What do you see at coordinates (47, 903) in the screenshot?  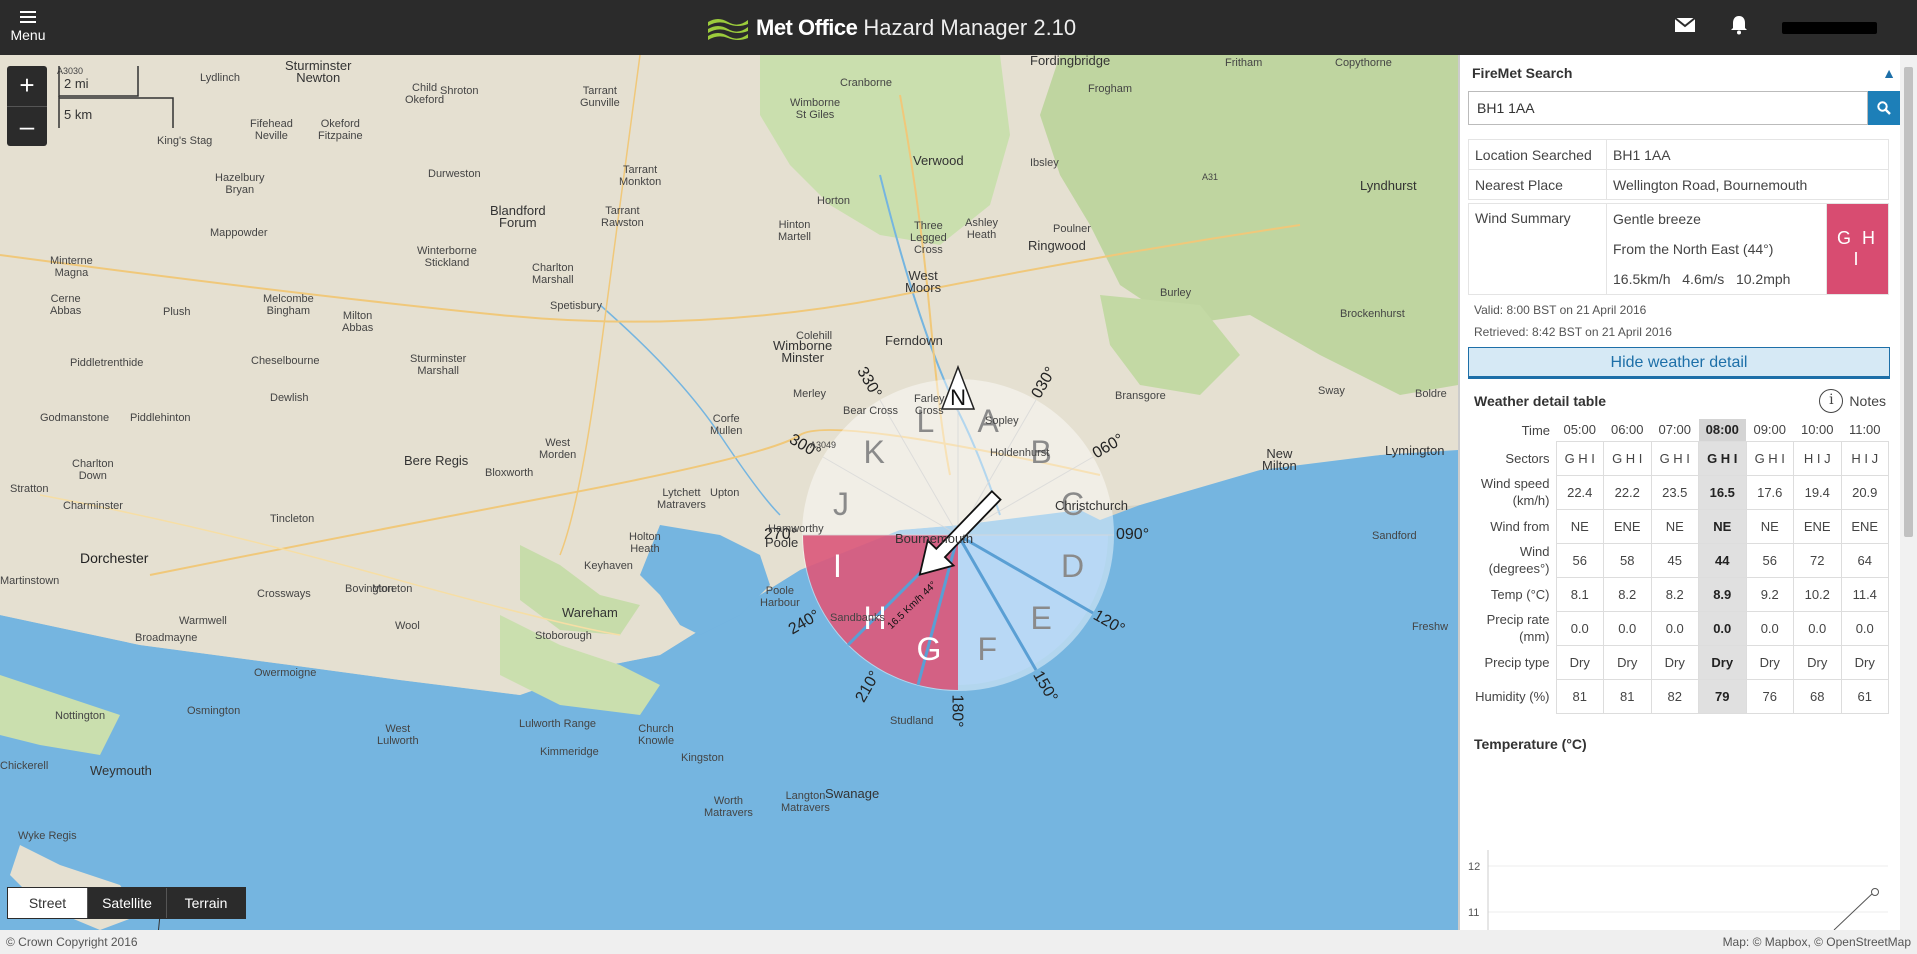 I see `layer-street-button: Street` at bounding box center [47, 903].